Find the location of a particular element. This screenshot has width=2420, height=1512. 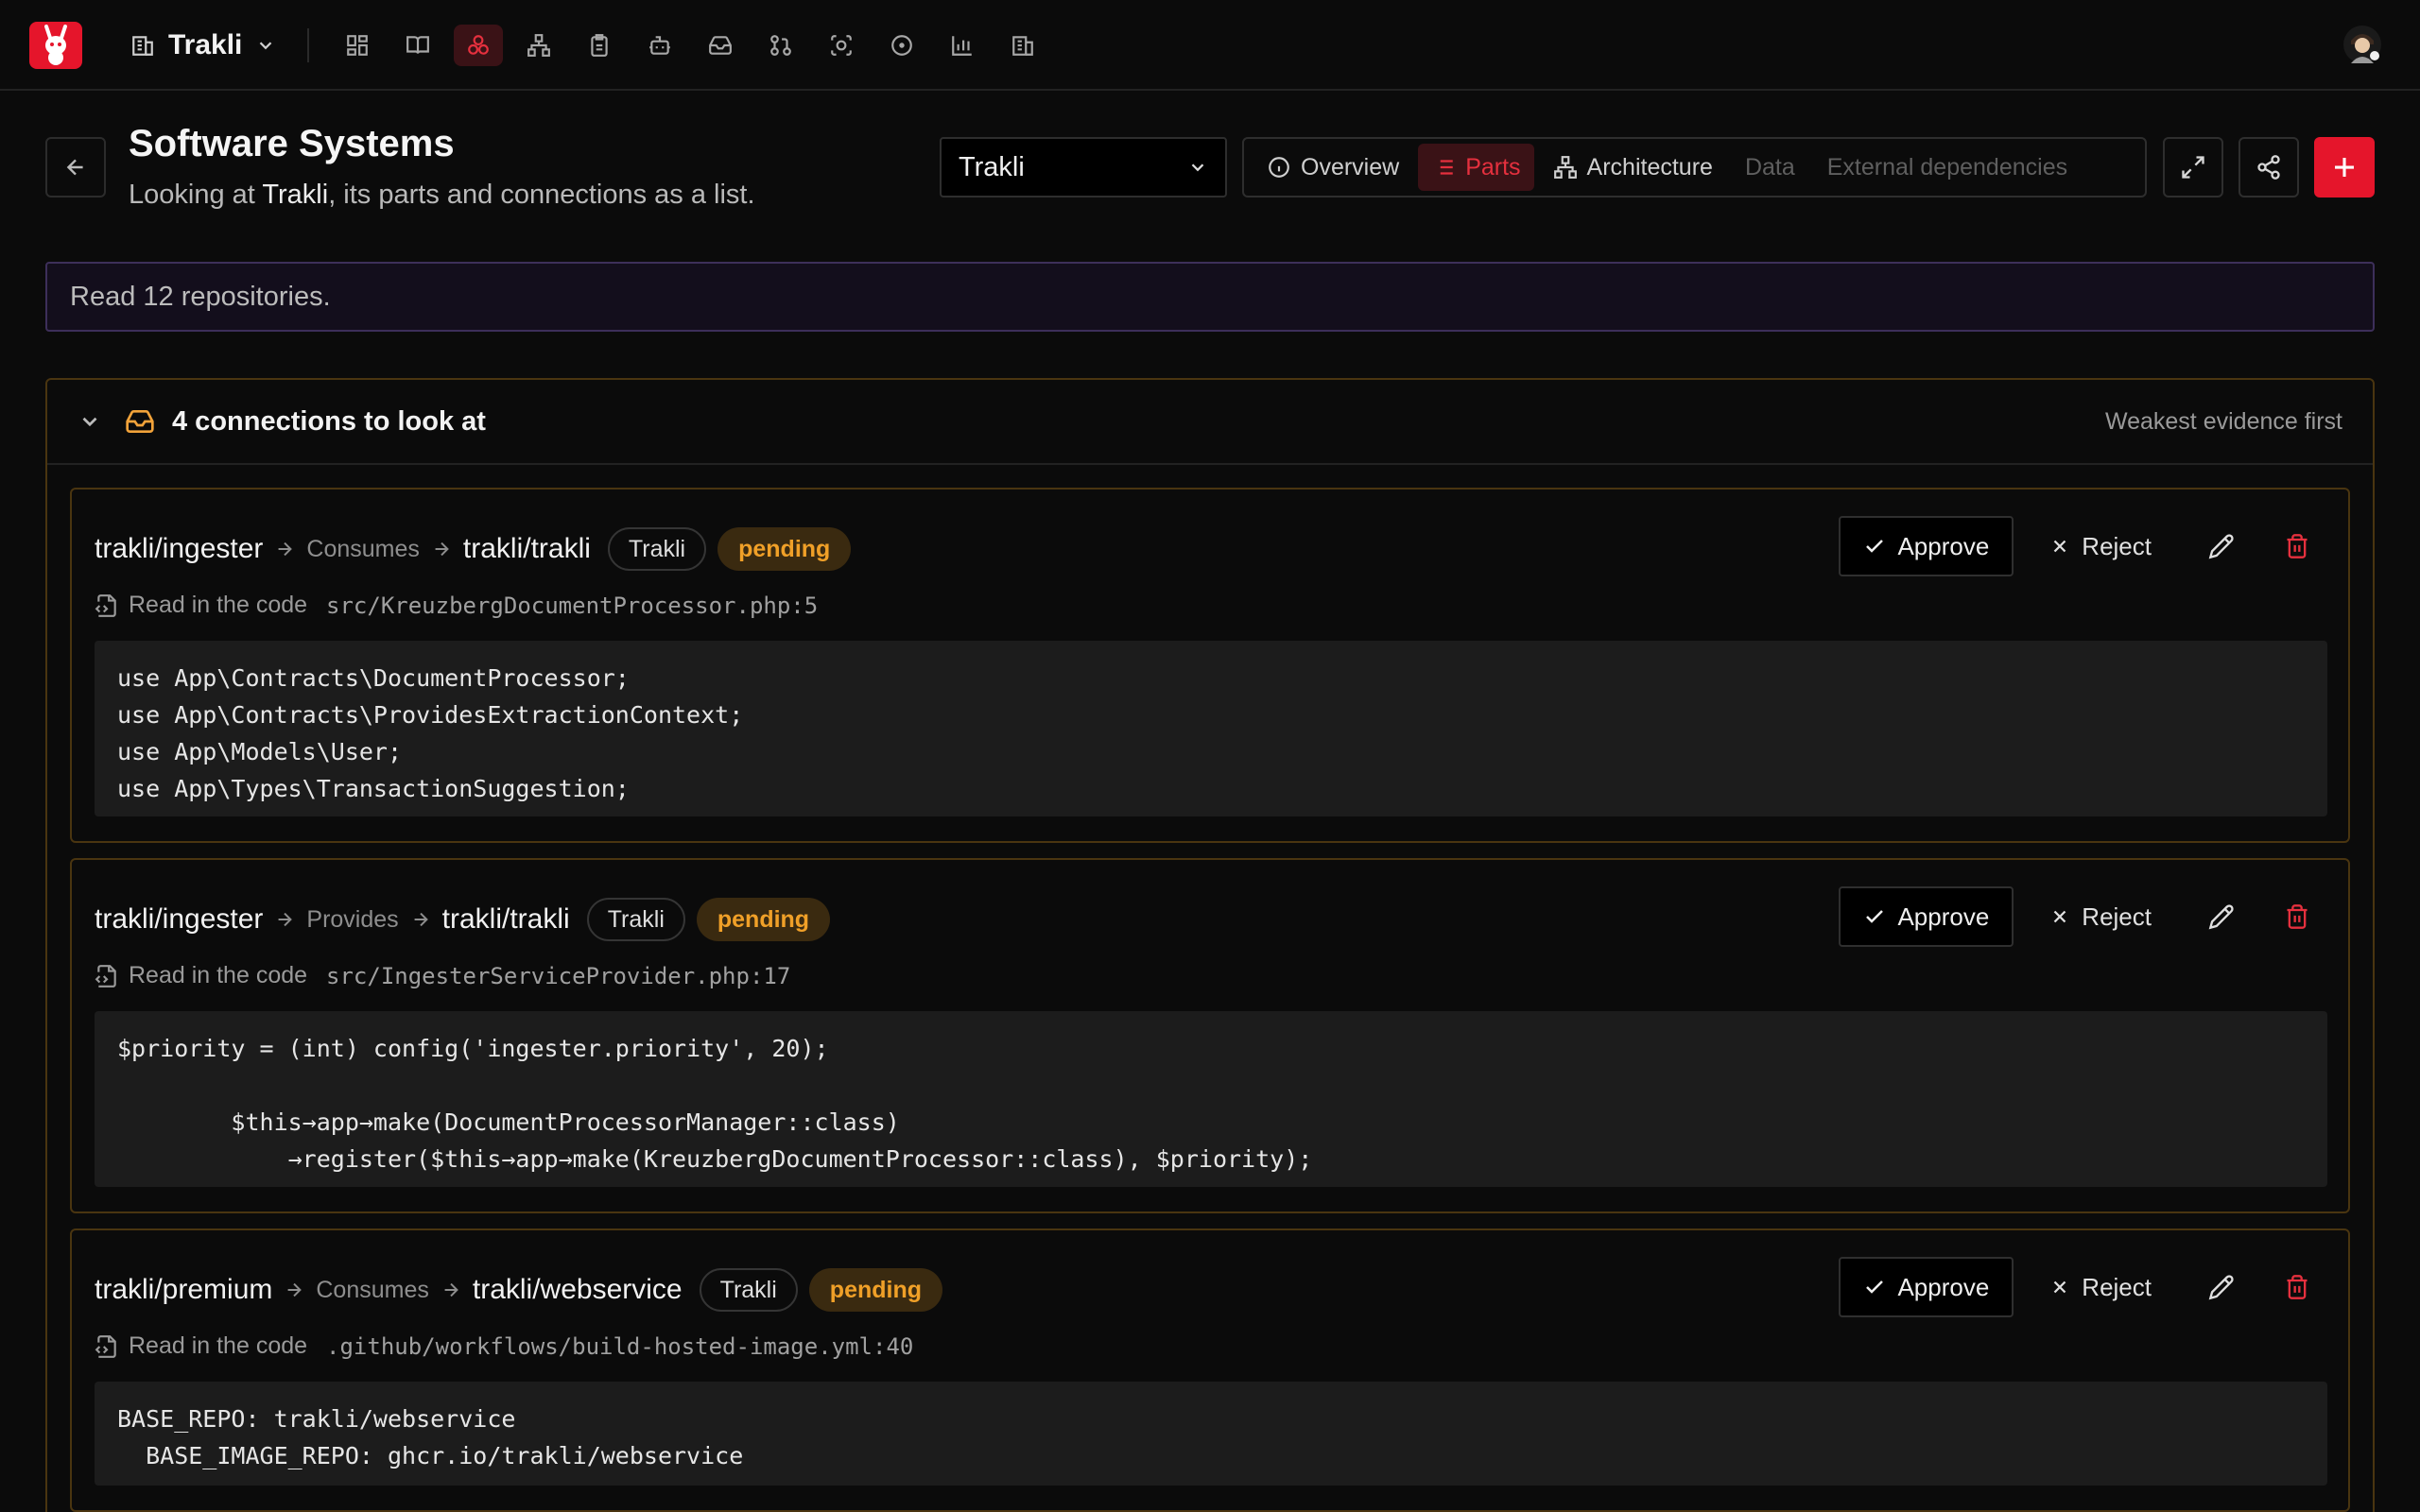

book-icon is located at coordinates (417, 45).